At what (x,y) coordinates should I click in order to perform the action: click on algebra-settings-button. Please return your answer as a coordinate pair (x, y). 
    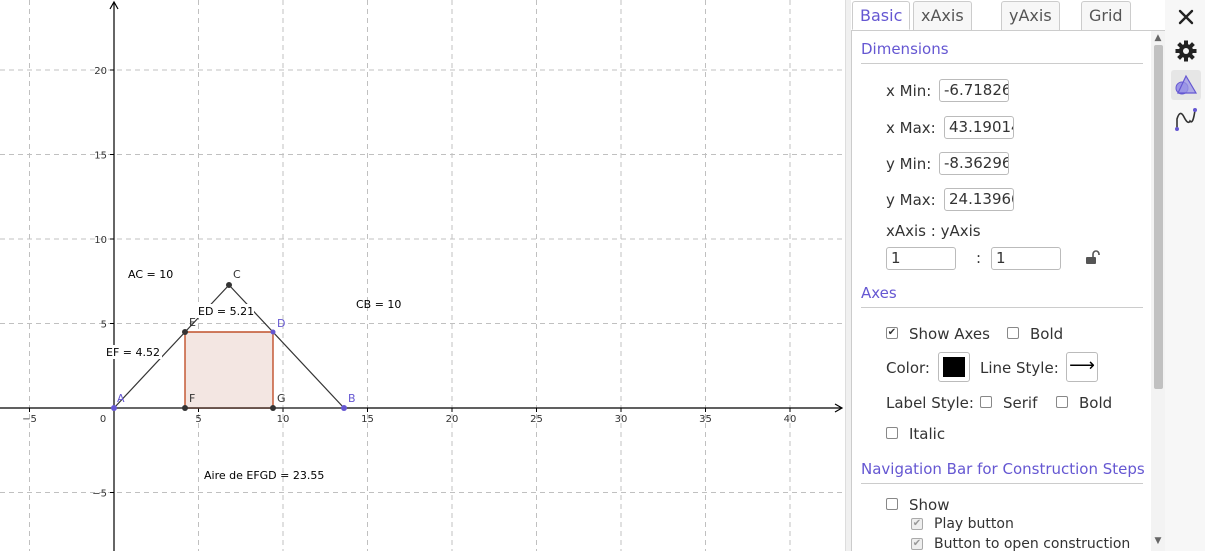
    Looking at the image, I should click on (1186, 119).